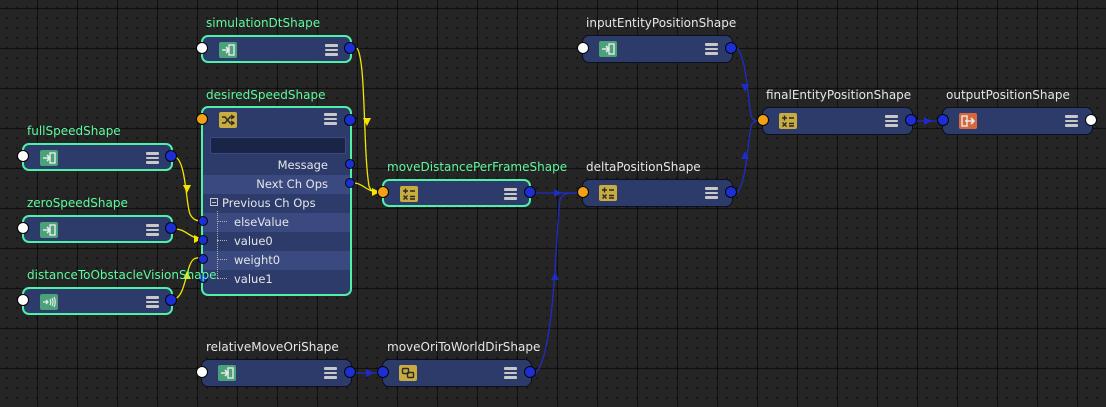 This screenshot has width=1106, height=407. Describe the element at coordinates (49, 302) in the screenshot. I see `sensor-waves-icon` at that location.